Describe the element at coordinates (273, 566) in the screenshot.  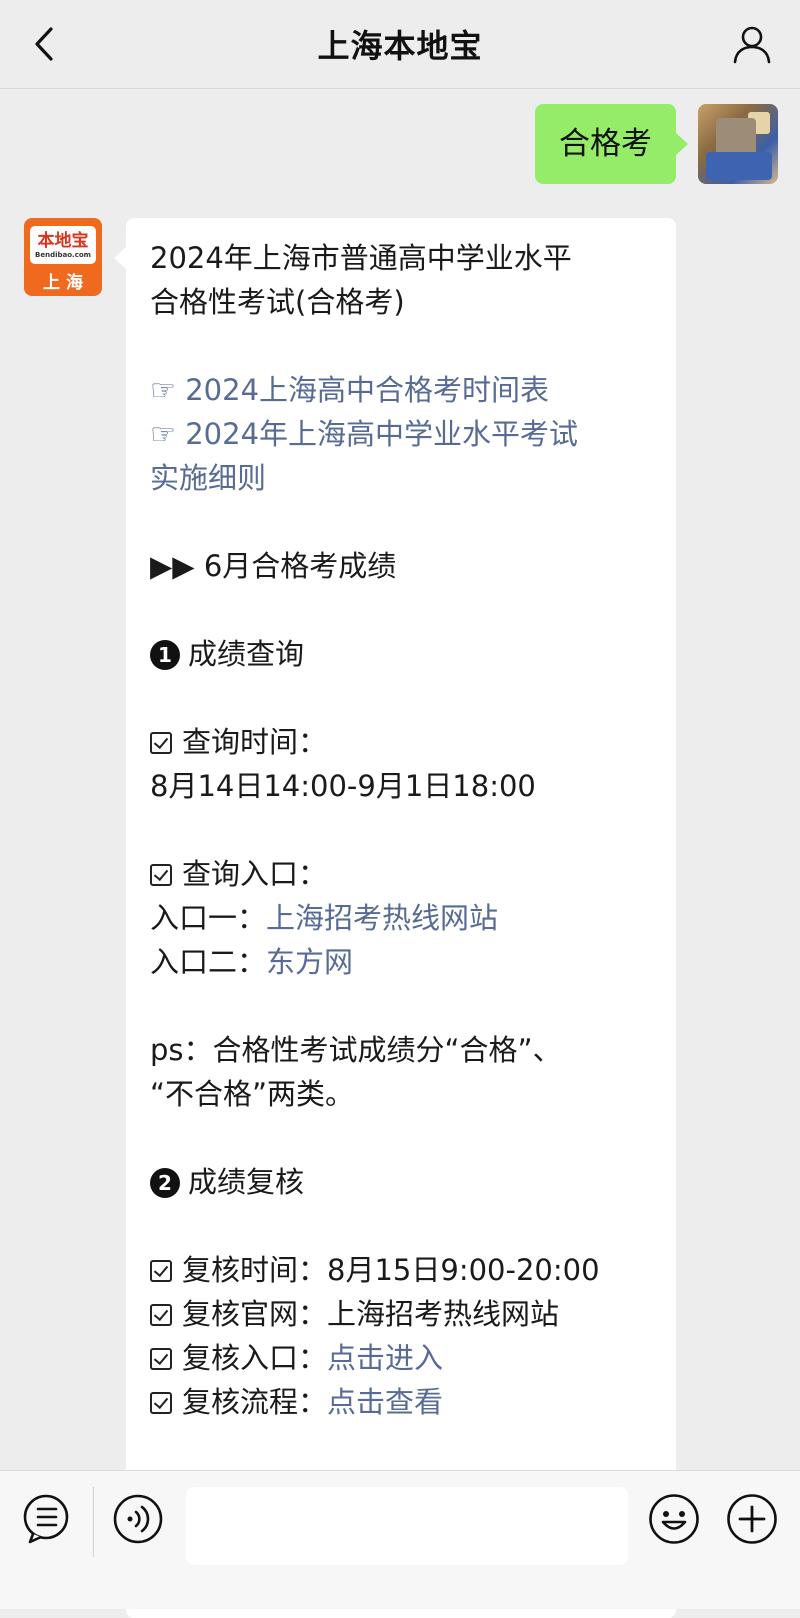
I see `section-heading: ▶▶ 6月合格考成绩` at that location.